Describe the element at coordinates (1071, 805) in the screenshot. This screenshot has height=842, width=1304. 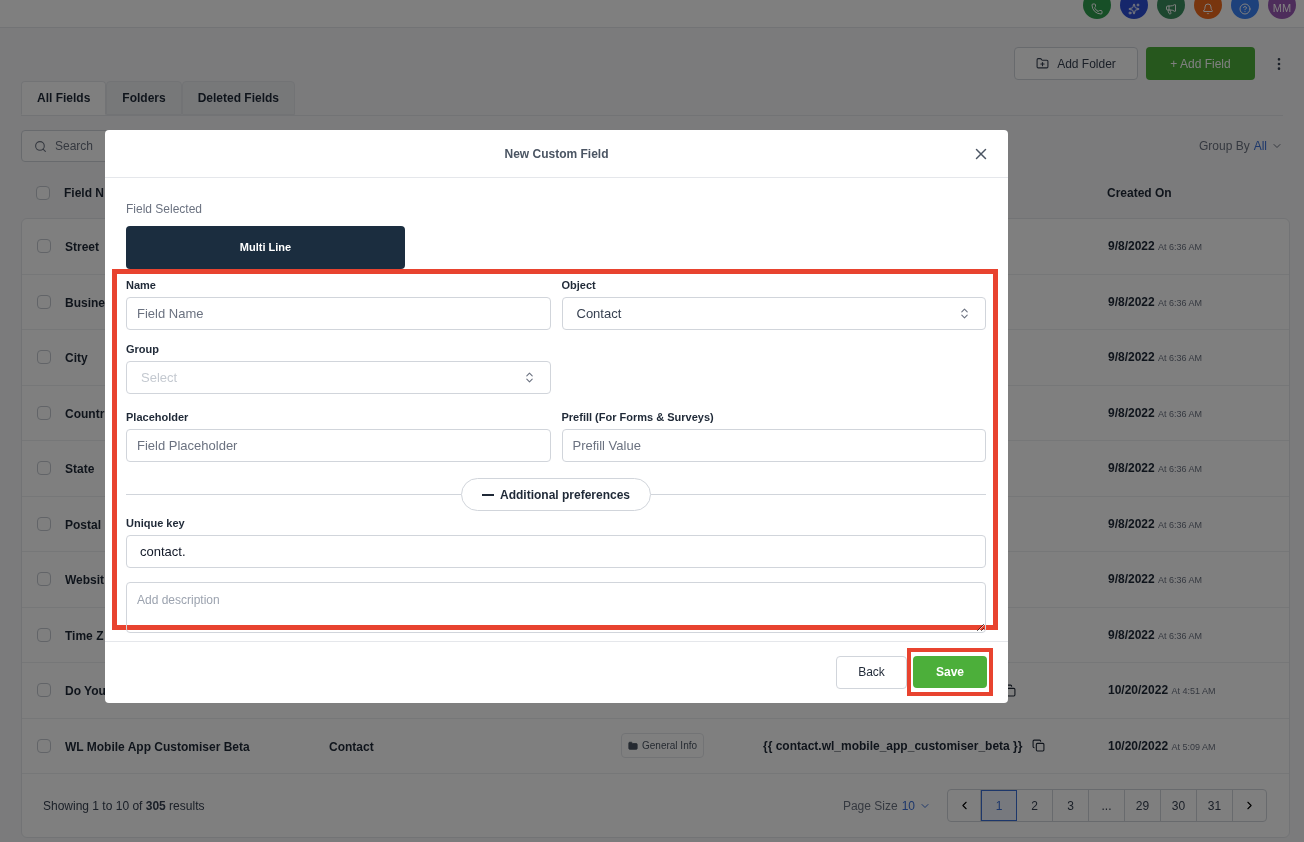
I see `page-button: 3` at that location.